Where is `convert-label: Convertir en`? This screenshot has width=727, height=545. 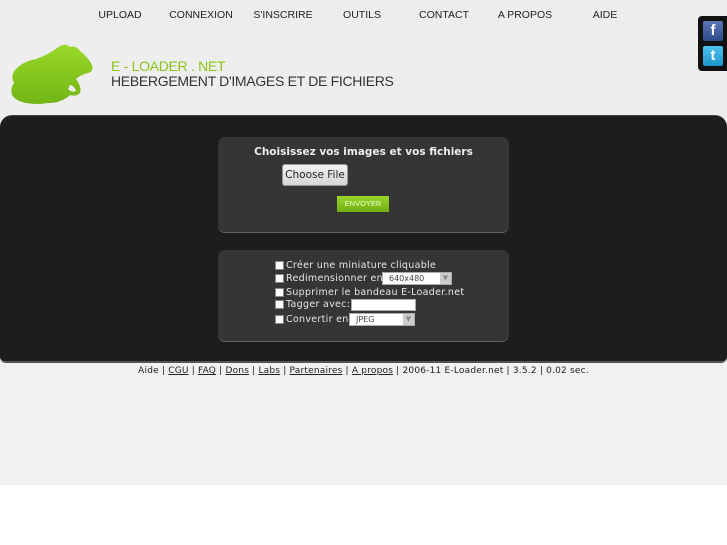
convert-label: Convertir en is located at coordinates (317, 319).